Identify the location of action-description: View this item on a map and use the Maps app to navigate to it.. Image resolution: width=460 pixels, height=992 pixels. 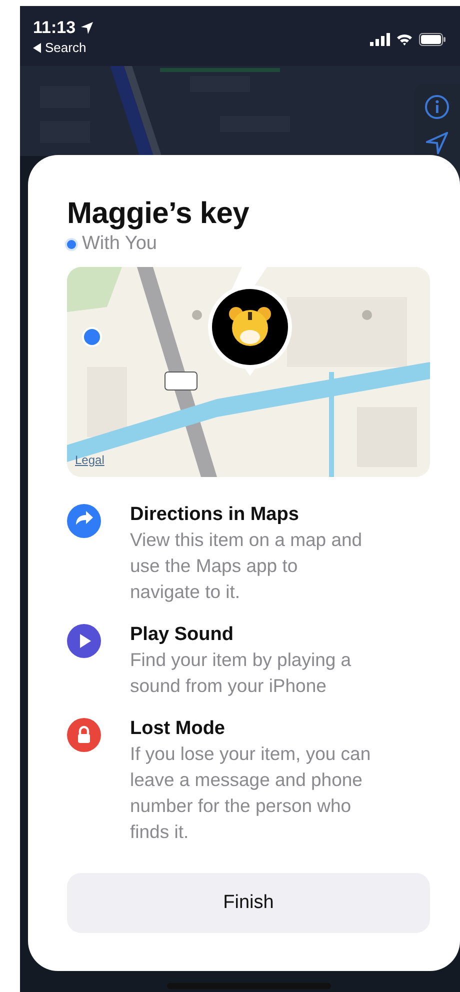
(247, 566).